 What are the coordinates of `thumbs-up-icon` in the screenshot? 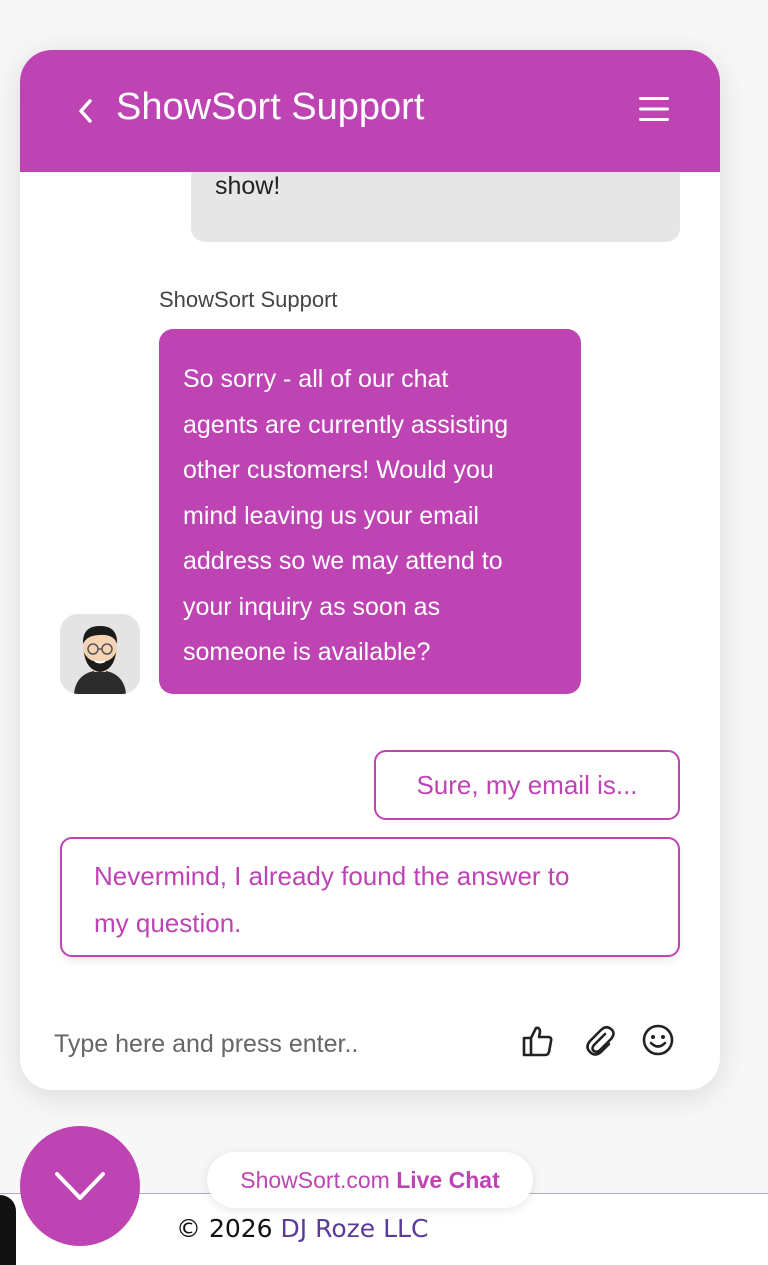 It's located at (538, 1041).